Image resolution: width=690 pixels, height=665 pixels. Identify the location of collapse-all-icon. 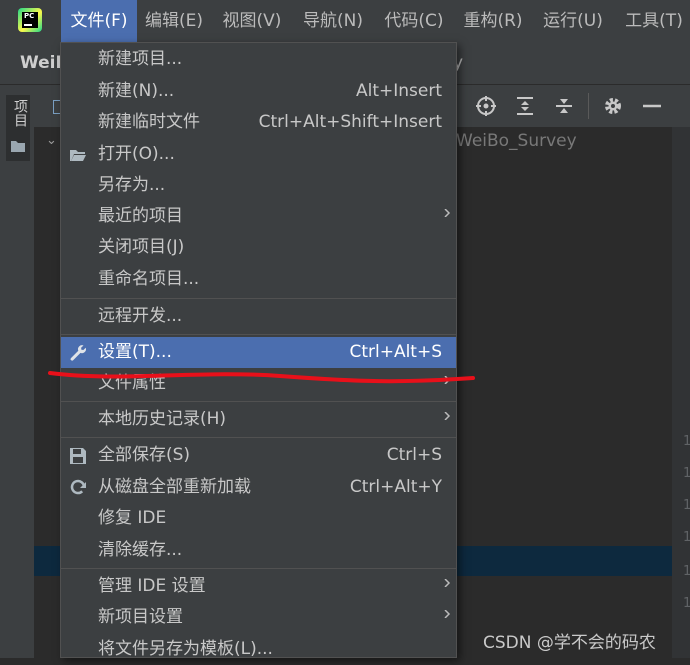
(564, 106).